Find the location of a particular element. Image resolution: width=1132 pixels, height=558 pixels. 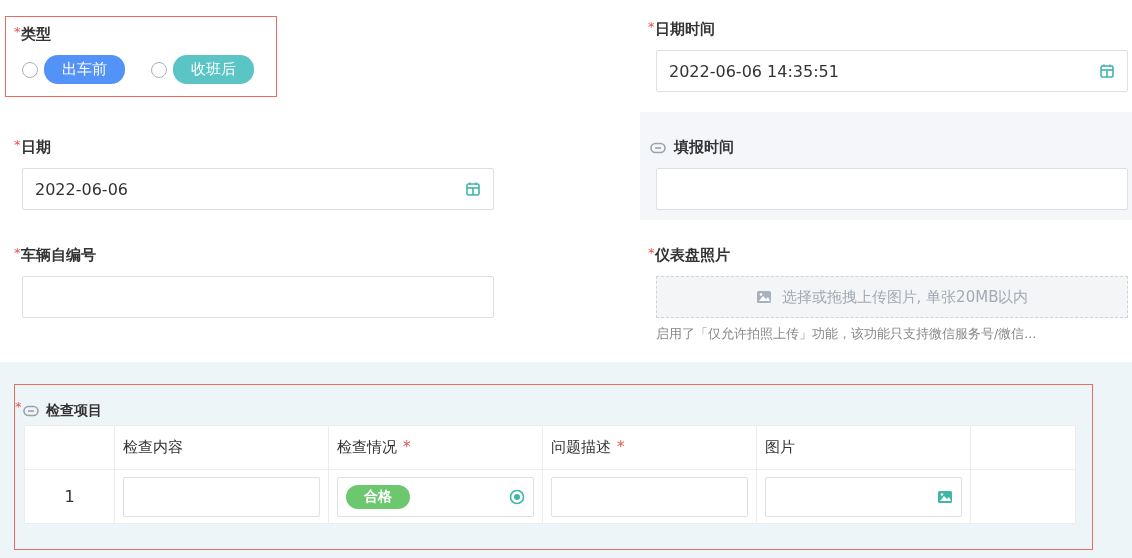

option-tag: 收班后 is located at coordinates (213, 69).